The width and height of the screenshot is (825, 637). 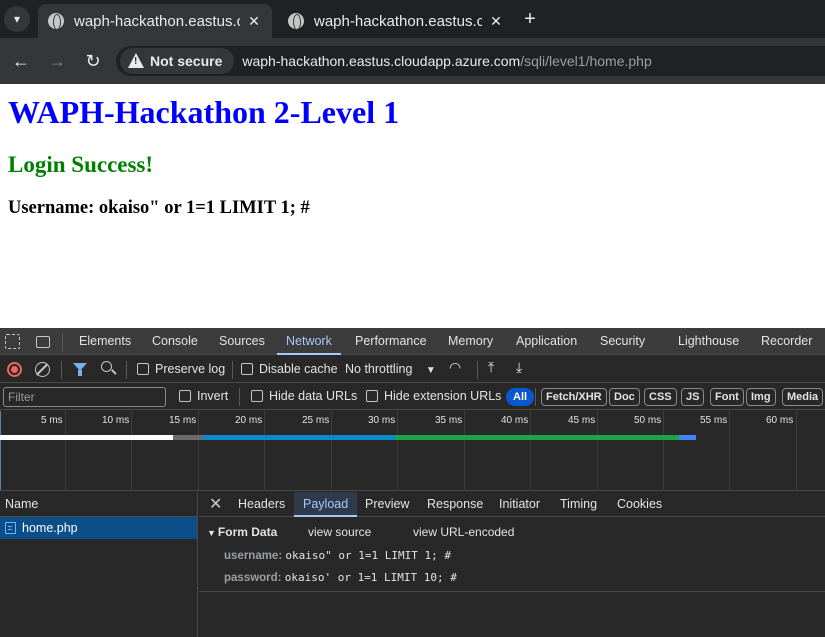 I want to click on hide-extension-urls-label: Hide extension URLs, so click(x=443, y=396).